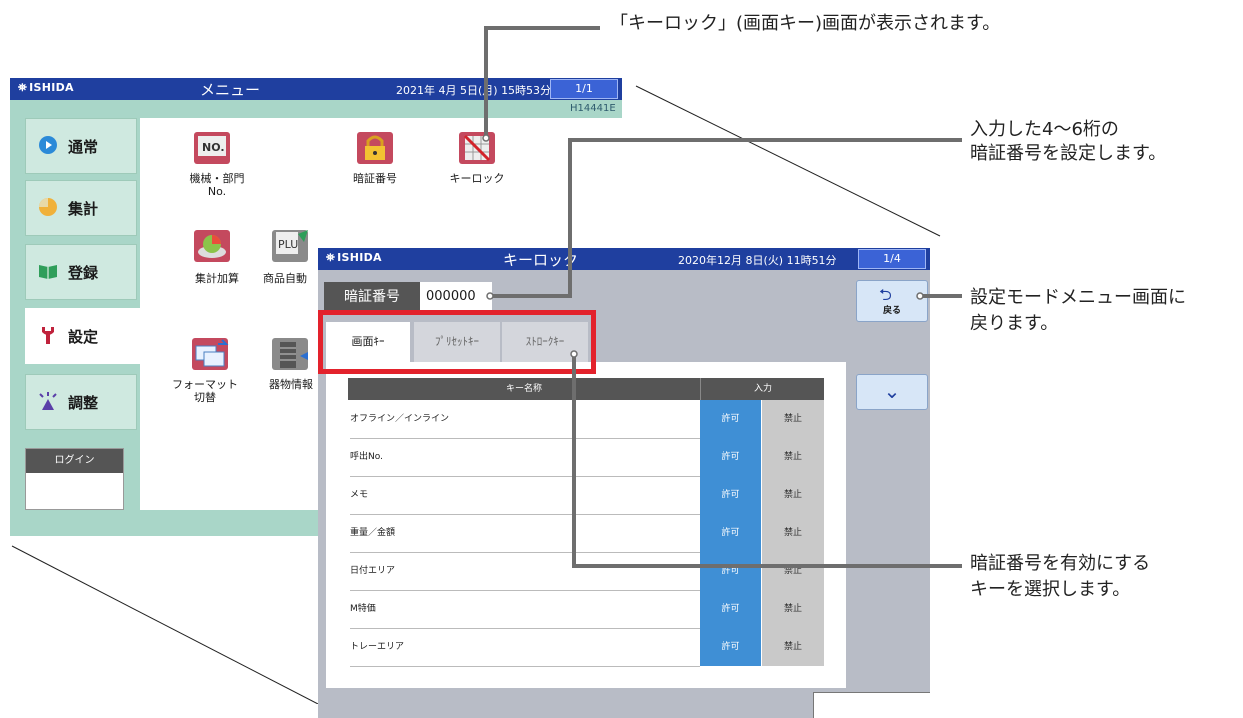 The height and width of the screenshot is (718, 1243). What do you see at coordinates (805, 23) in the screenshot?
I see `callout-top: 「キーロック」(画面キー)画面が表示されます。` at bounding box center [805, 23].